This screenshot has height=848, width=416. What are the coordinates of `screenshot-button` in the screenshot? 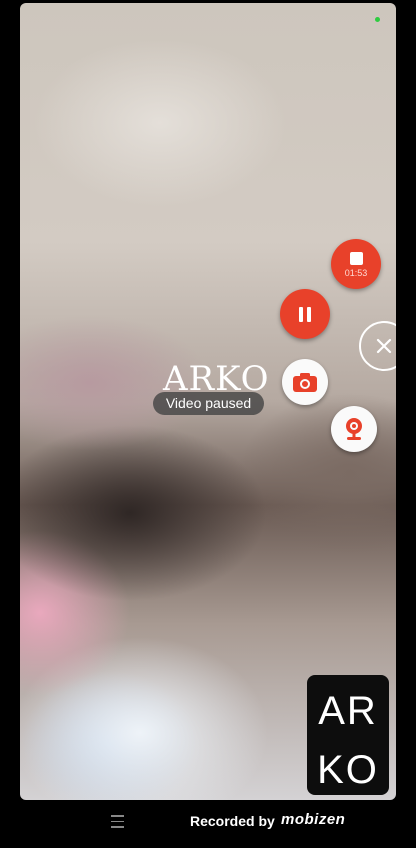 It's located at (305, 382).